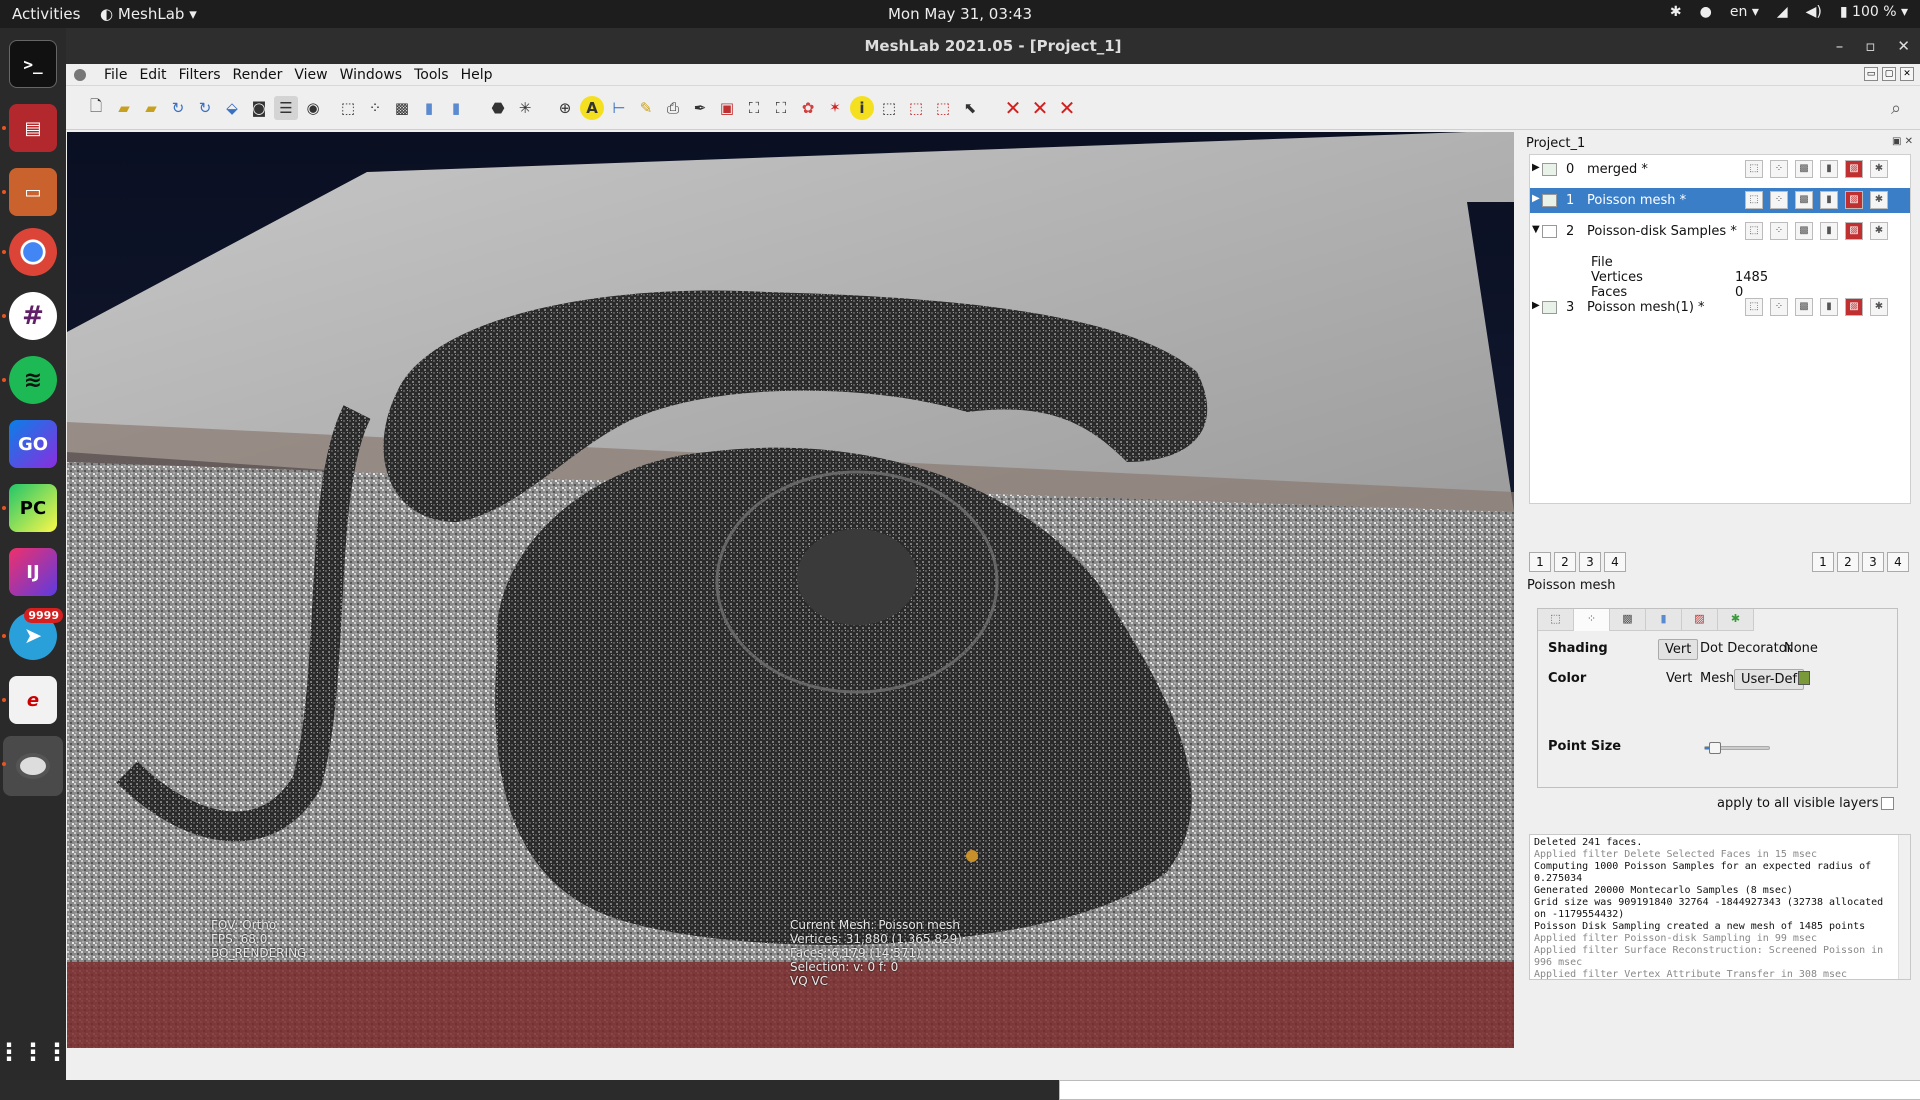 The image size is (1920, 1100). Describe the element at coordinates (286, 108) in the screenshot. I see `layers-icon: ☰` at that location.